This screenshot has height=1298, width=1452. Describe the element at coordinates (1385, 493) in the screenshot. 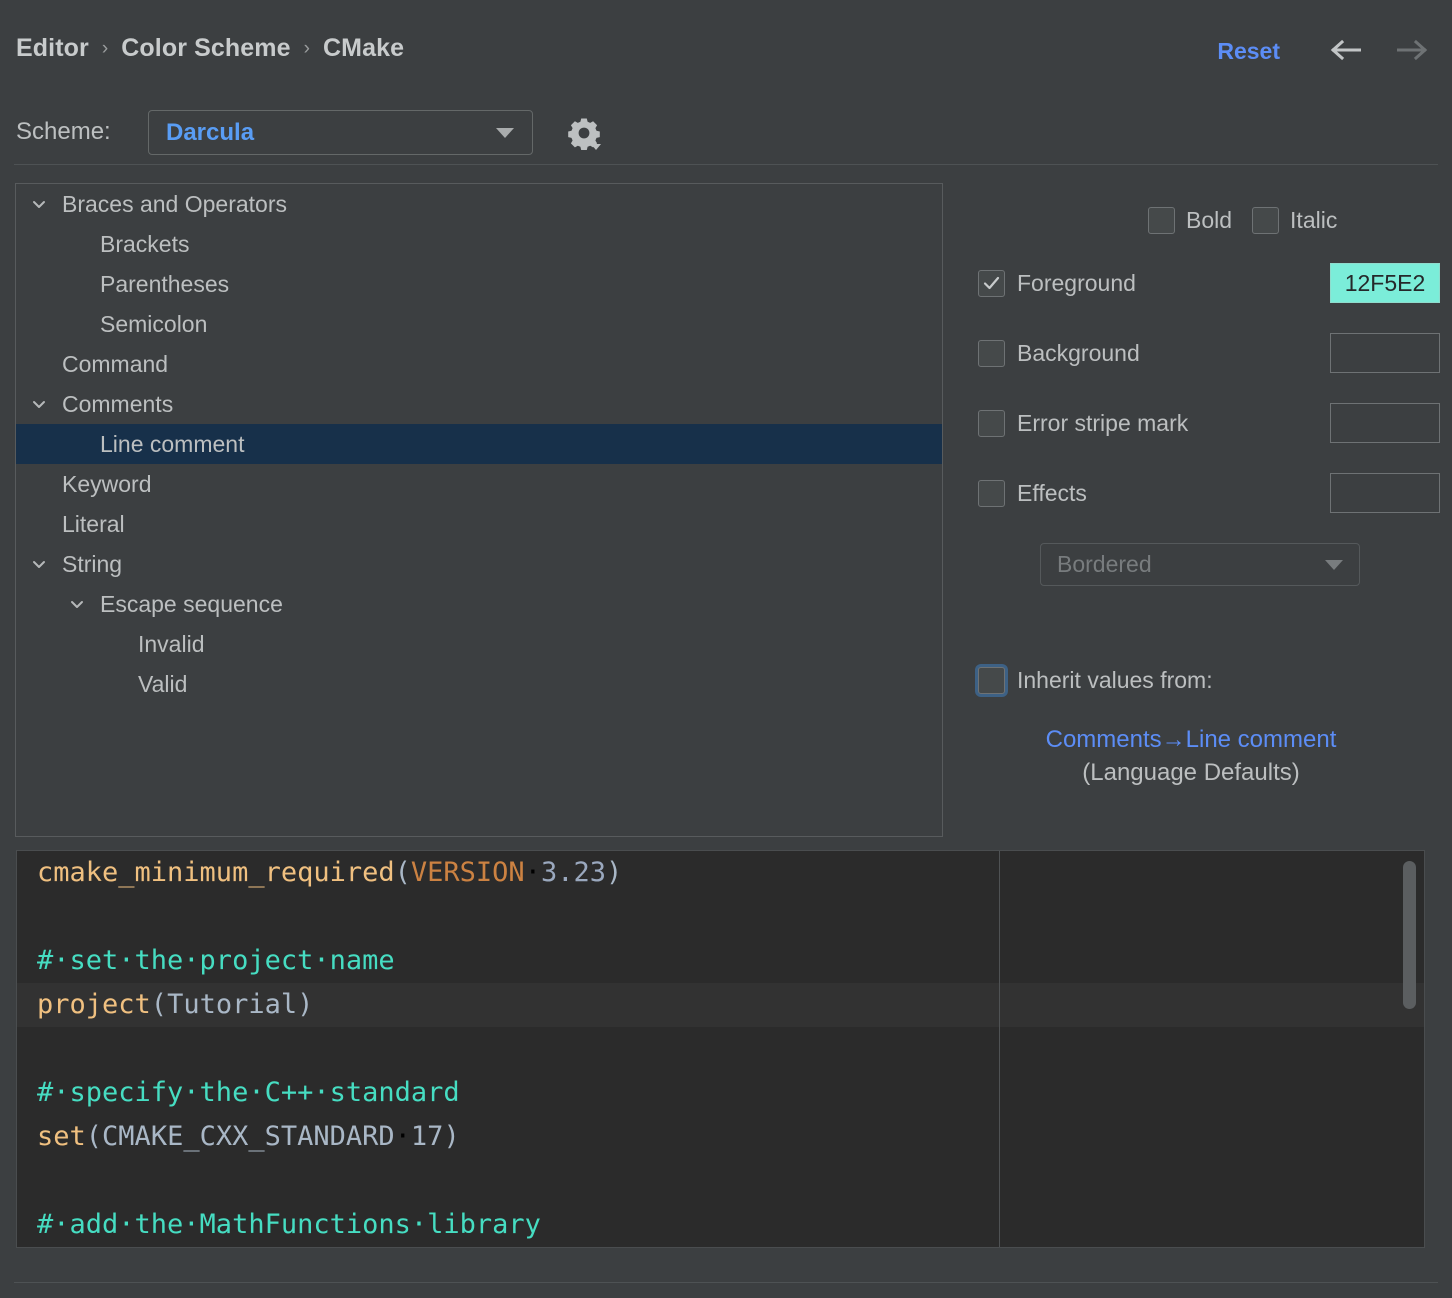

I see `effects-color-swatch` at that location.